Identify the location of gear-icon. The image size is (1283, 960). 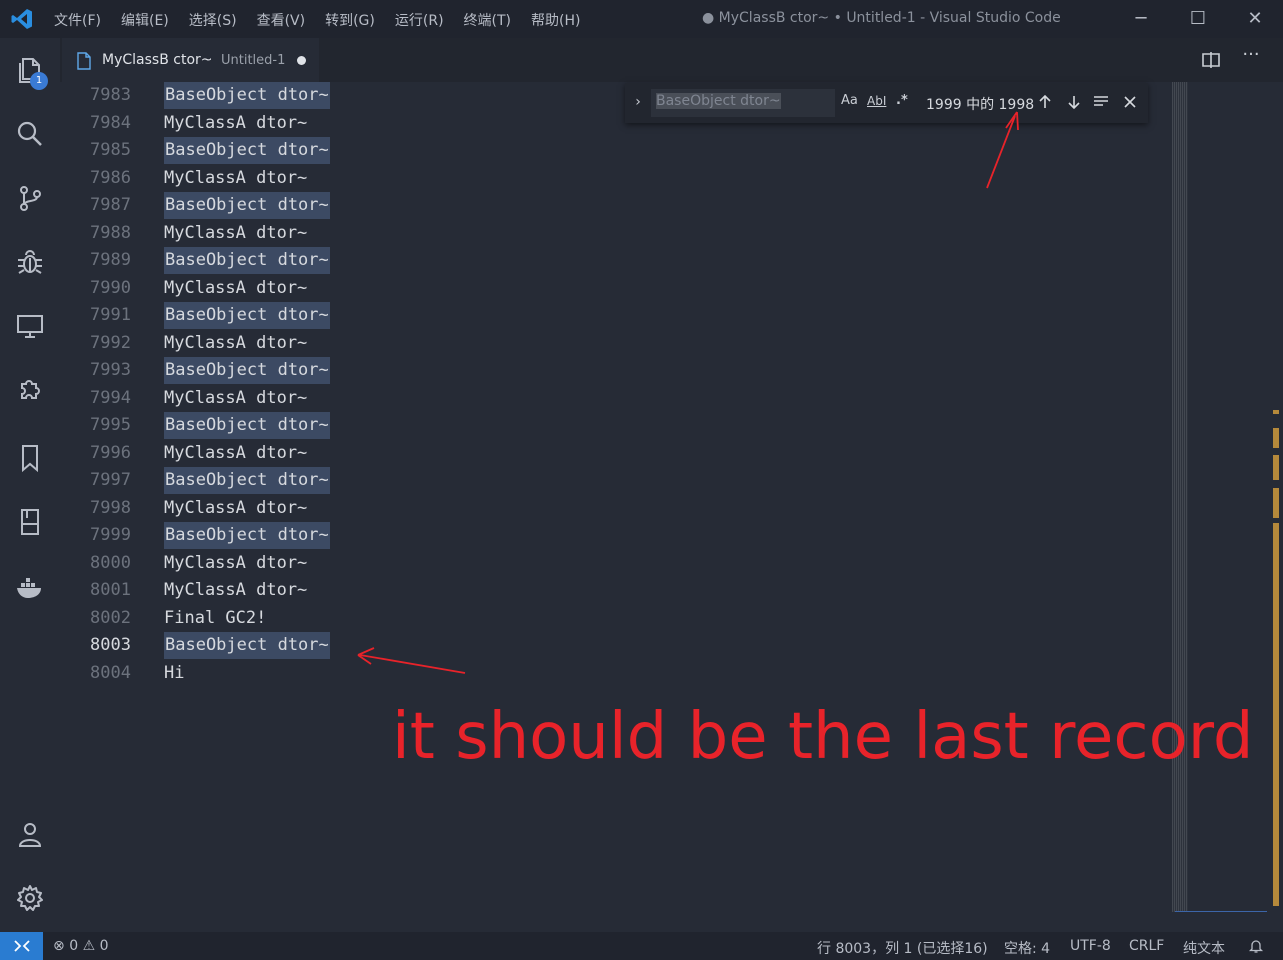
(30, 898).